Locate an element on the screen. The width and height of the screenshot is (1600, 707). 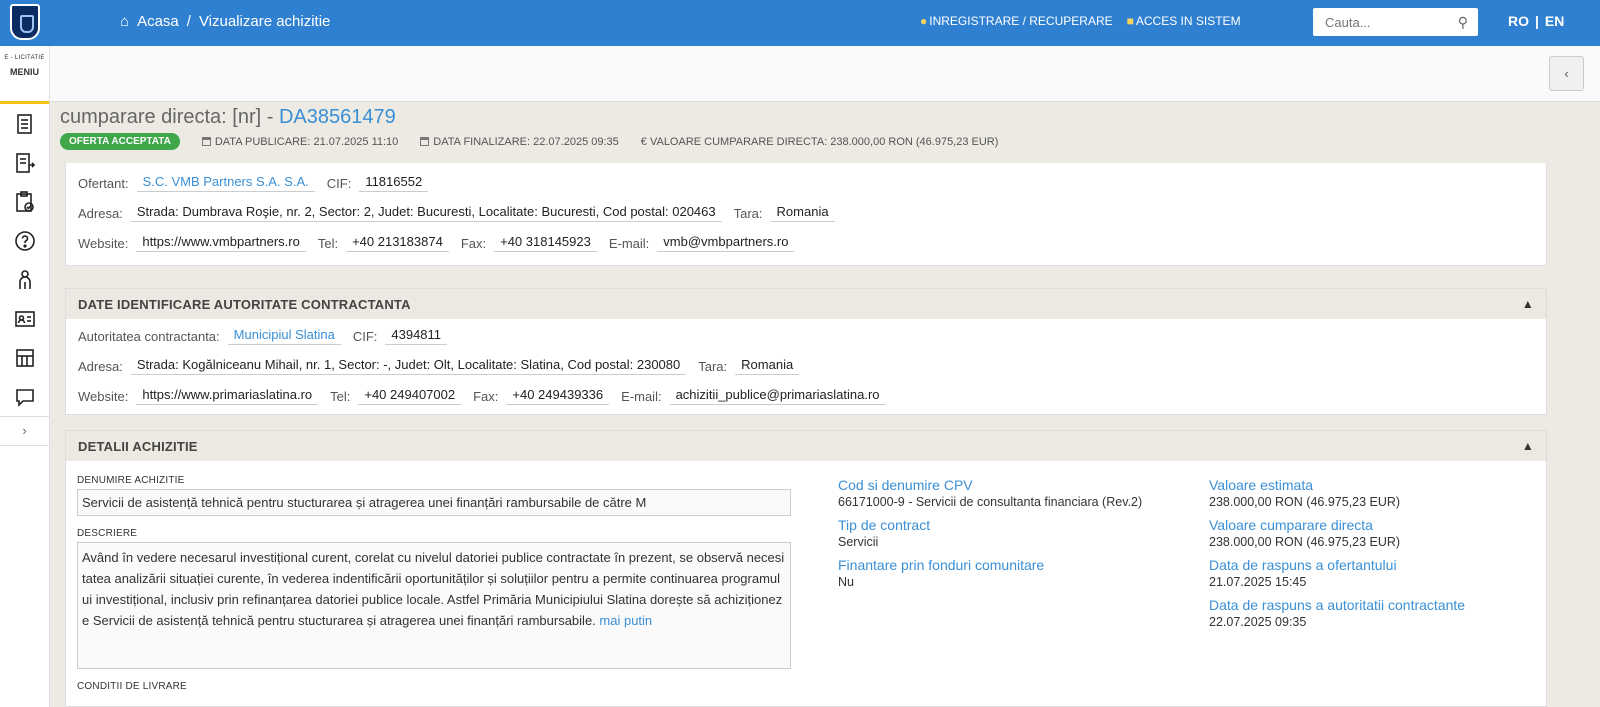
user-icon: ● is located at coordinates (924, 21).